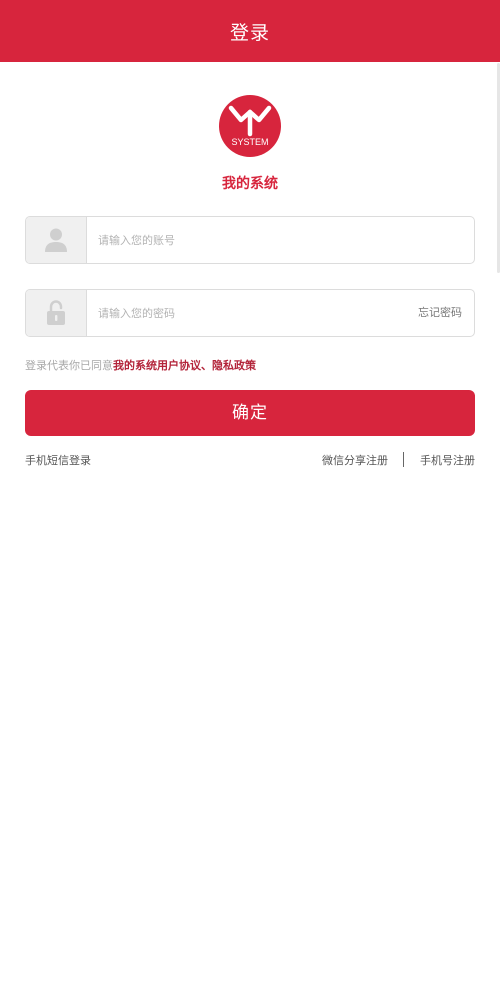 This screenshot has width=500, height=995. I want to click on agreement-prefix: 登录代表你已同意, so click(69, 365).